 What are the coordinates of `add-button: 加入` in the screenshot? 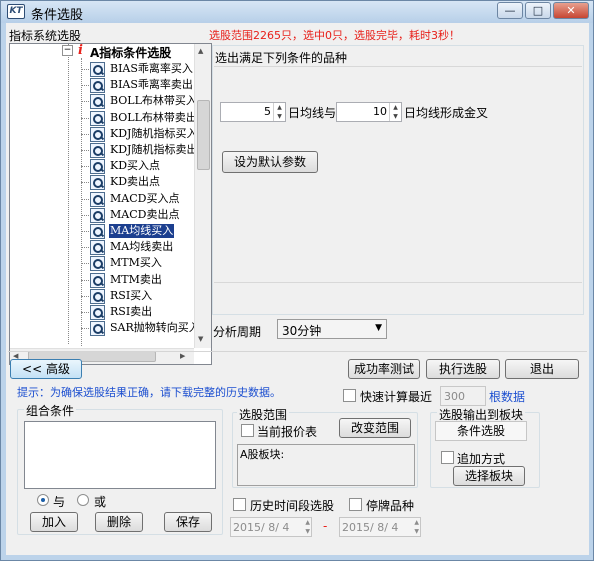 It's located at (54, 522).